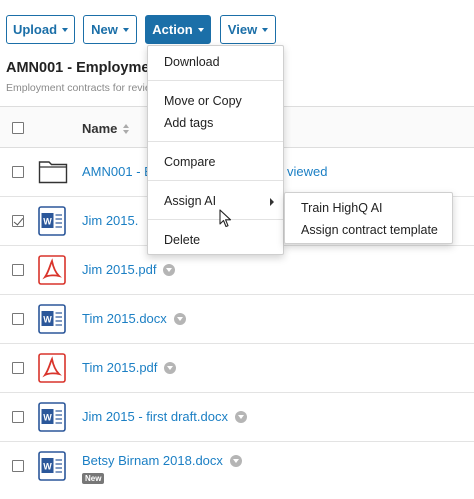 Image resolution: width=474 pixels, height=499 pixels. I want to click on row-name-suffix: viewed, so click(307, 171).